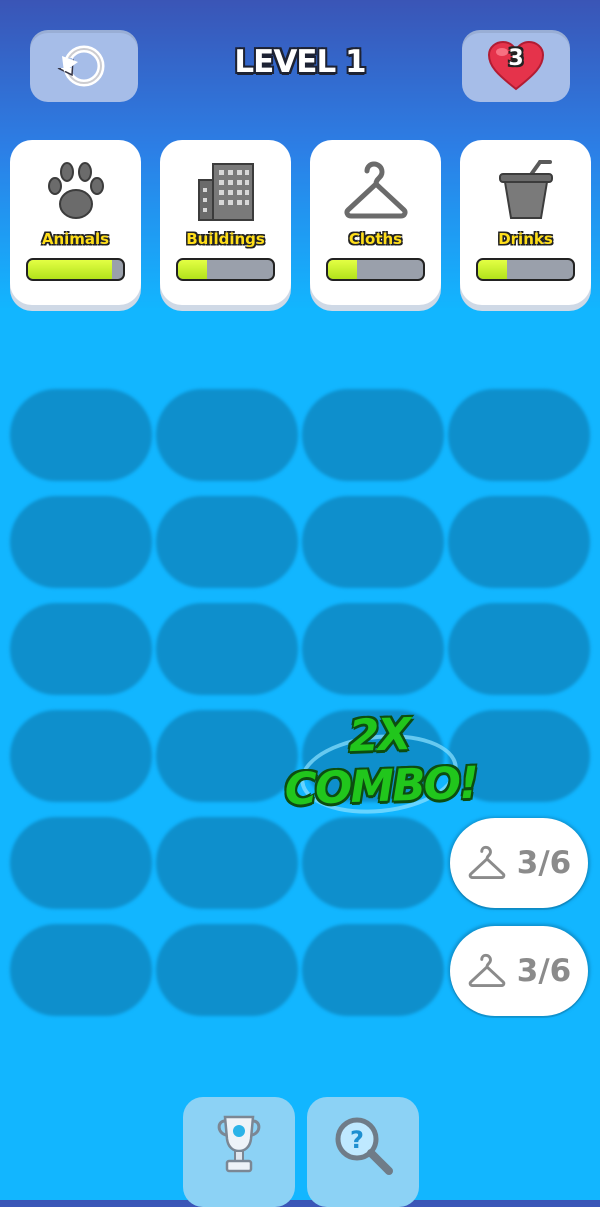 This screenshot has width=600, height=1207. I want to click on category-label: Animals, so click(75, 239).